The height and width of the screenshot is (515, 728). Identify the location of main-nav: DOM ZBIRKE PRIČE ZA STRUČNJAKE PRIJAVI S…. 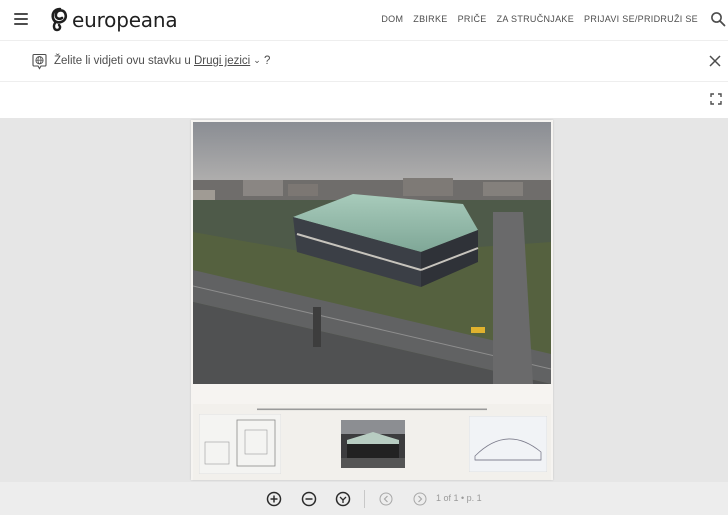
(539, 19).